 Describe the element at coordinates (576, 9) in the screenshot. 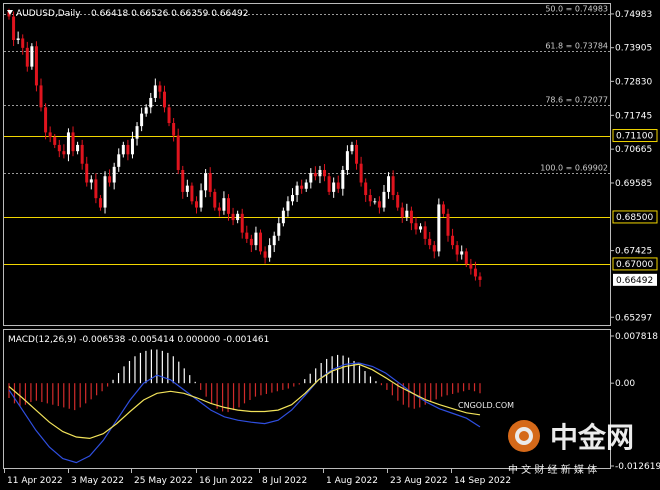

I see `fib-label: 50.0 = 0.74983` at that location.